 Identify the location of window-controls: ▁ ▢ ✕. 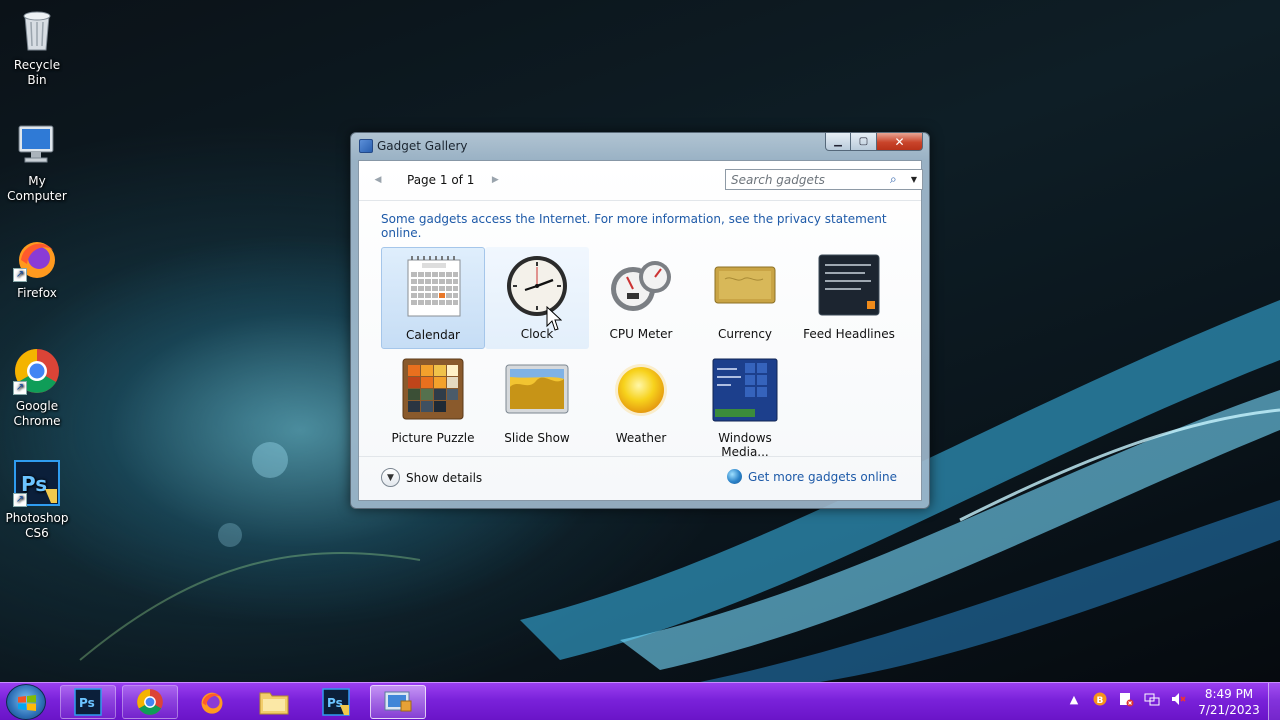
(874, 142).